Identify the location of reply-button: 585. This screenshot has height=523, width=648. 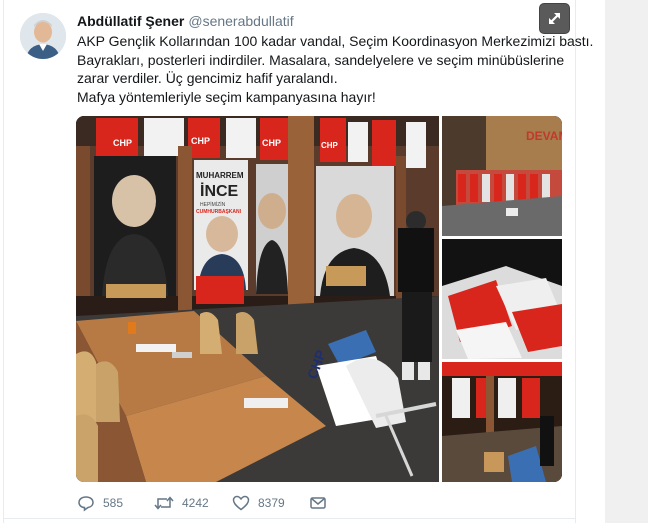
(100, 503).